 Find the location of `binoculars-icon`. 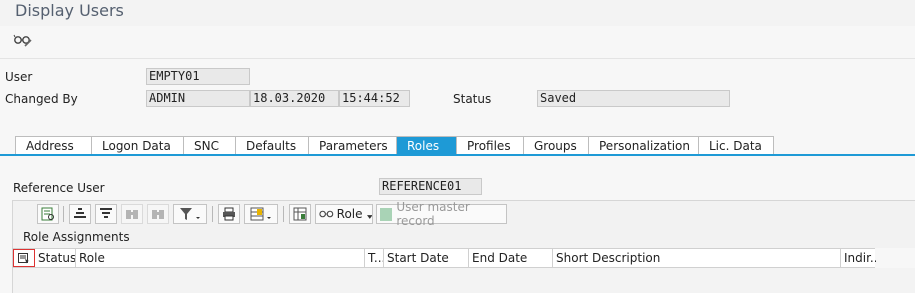

binoculars-icon is located at coordinates (132, 214).